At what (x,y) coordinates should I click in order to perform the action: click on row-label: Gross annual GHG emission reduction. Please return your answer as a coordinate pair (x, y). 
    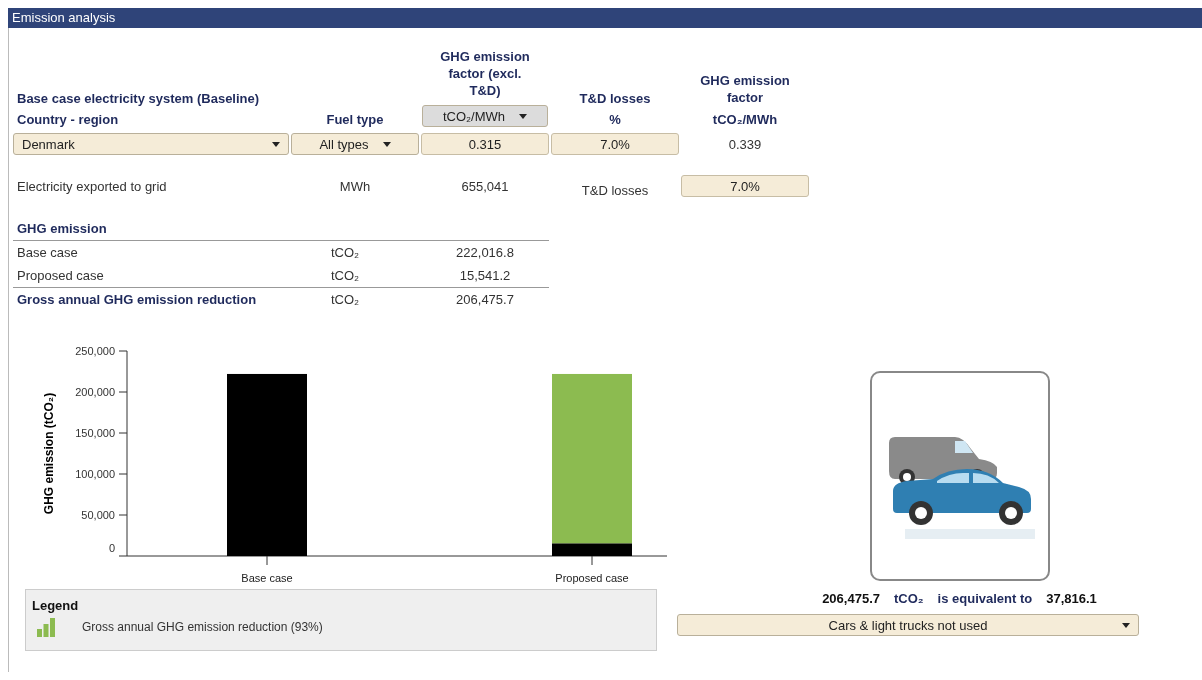
    Looking at the image, I should click on (137, 299).